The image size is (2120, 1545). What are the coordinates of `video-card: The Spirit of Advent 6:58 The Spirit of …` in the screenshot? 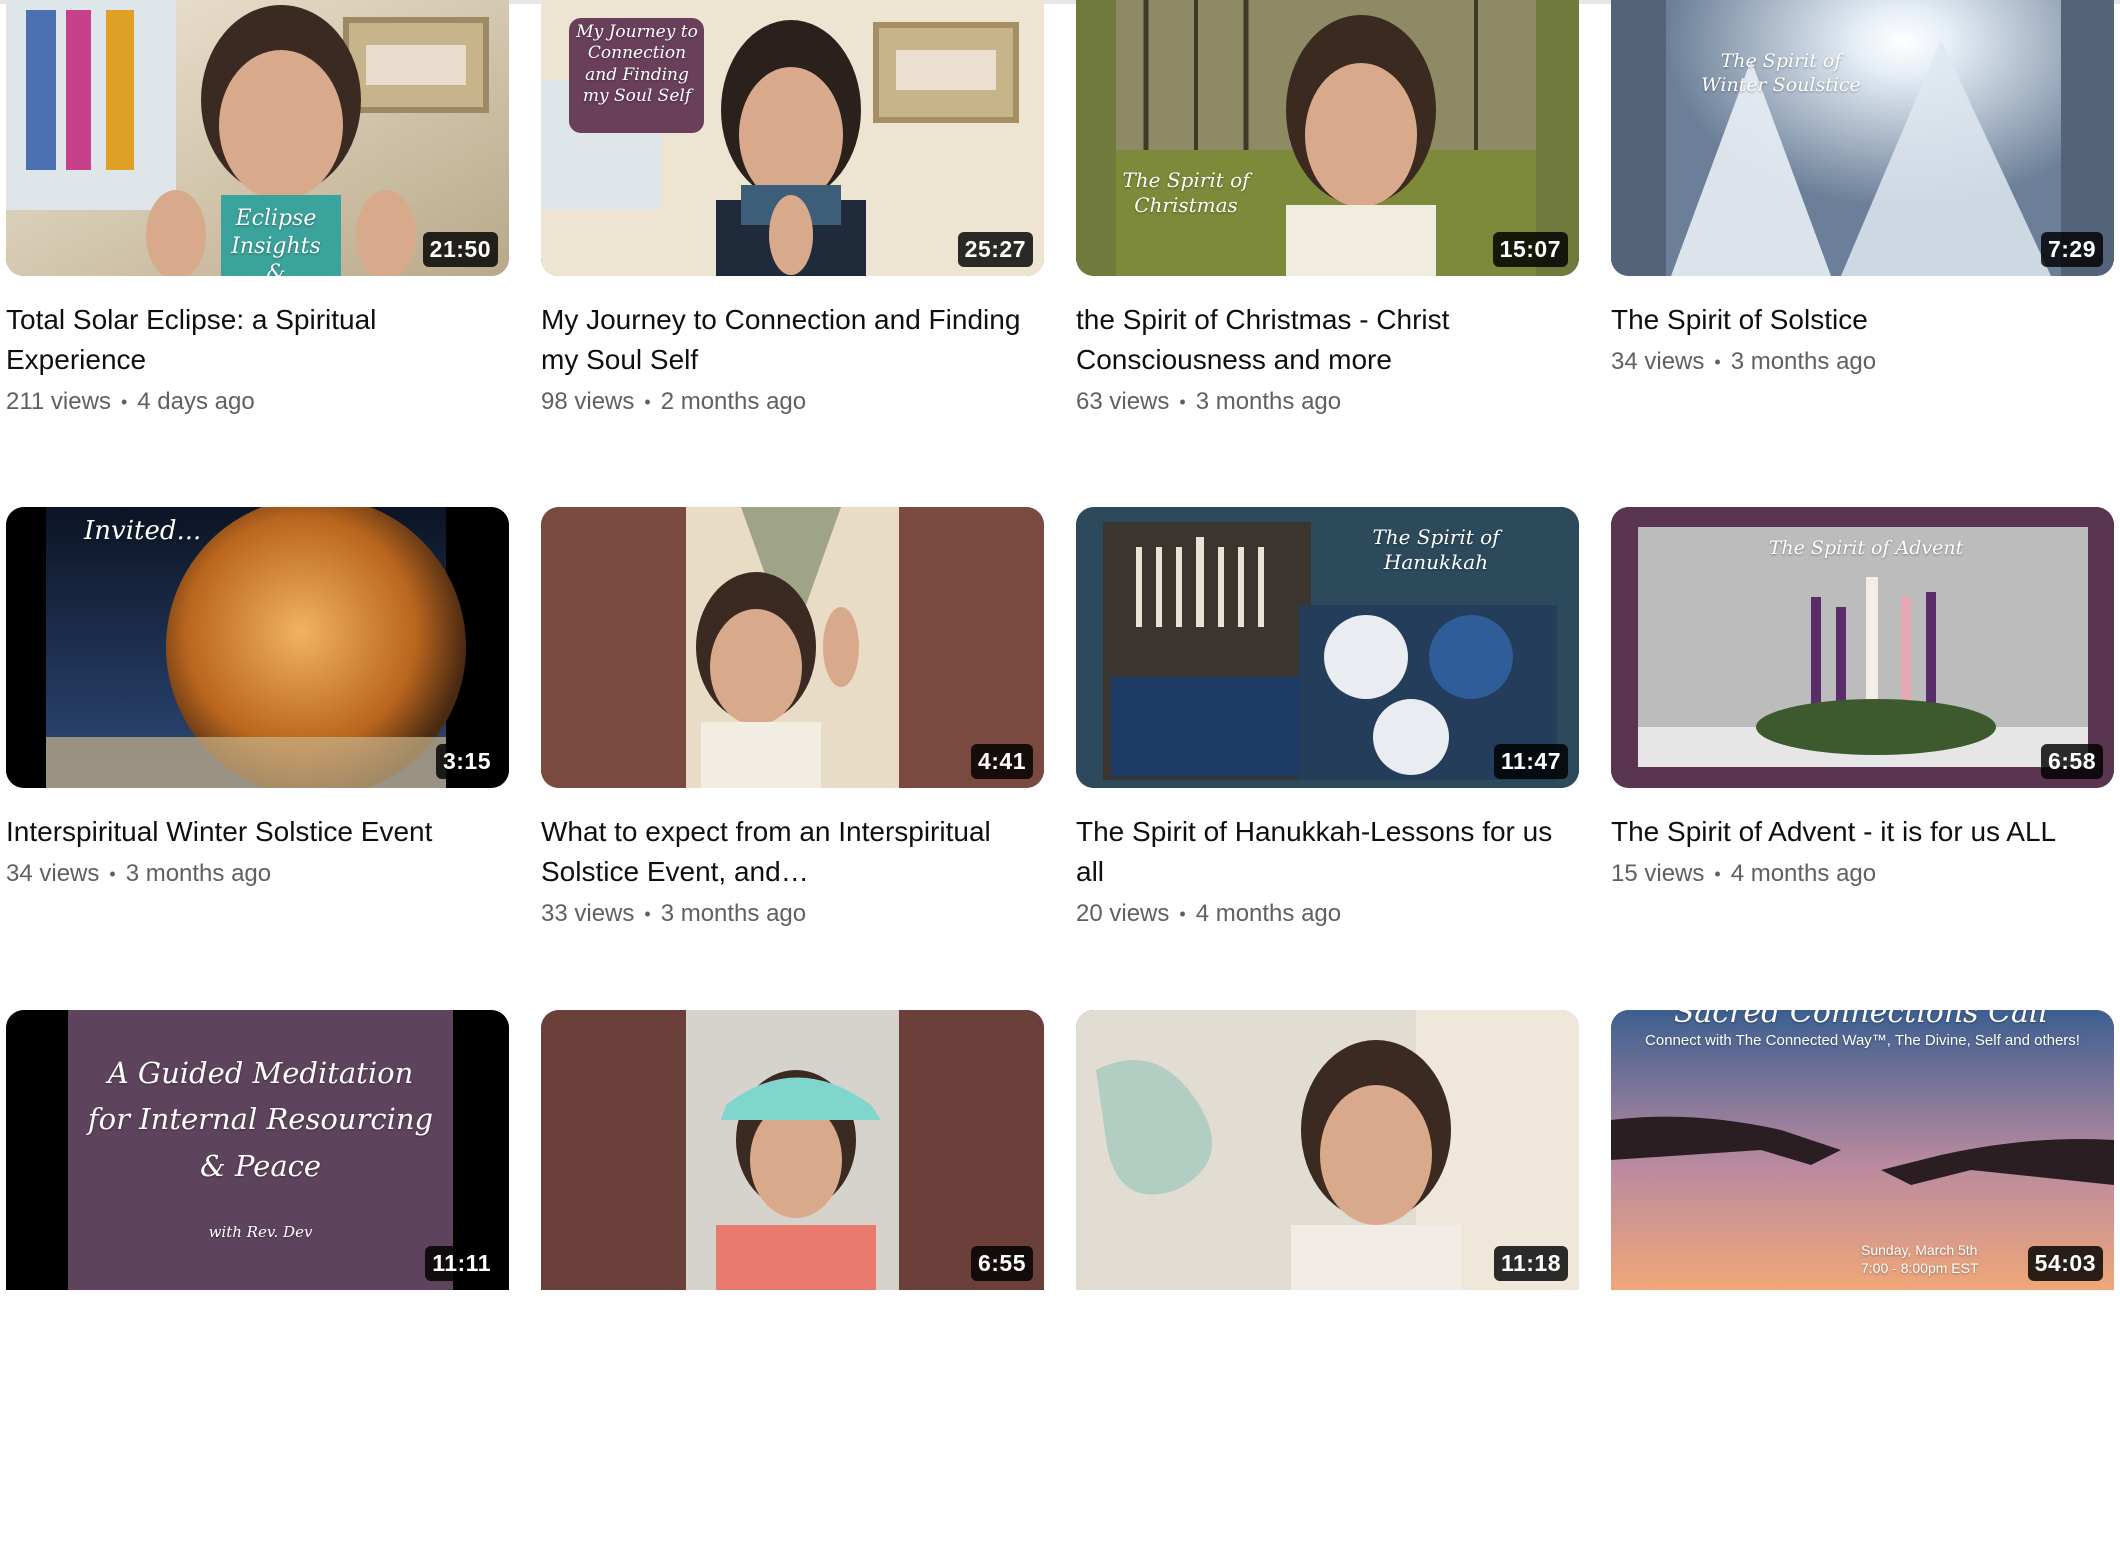 It's located at (1862, 768).